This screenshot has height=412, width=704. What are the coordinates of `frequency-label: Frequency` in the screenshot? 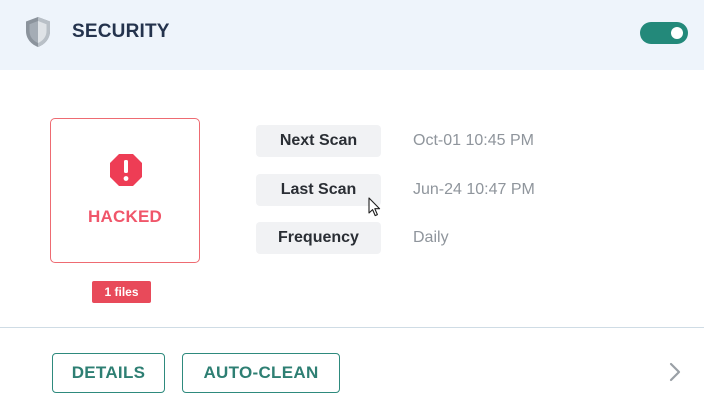 It's located at (318, 238).